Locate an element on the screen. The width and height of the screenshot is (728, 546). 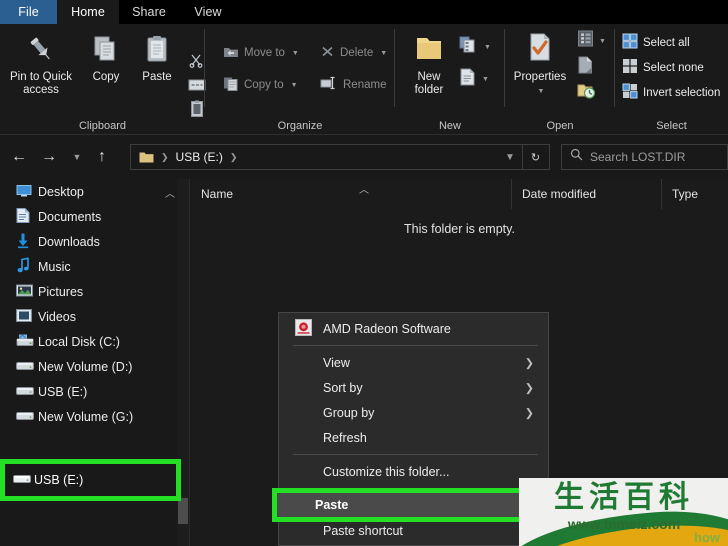
pin-to-quick-access-button: Pin to Quick access is located at coordinates (41, 65).